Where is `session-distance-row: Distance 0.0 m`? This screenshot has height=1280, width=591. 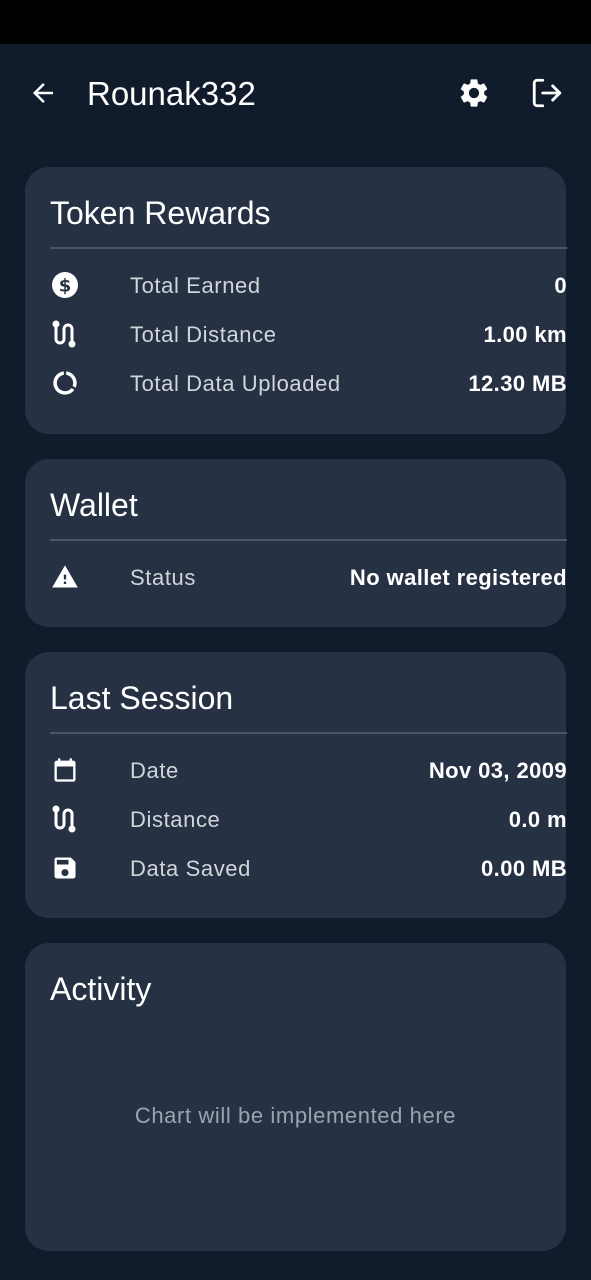
session-distance-row: Distance 0.0 m is located at coordinates (308, 820).